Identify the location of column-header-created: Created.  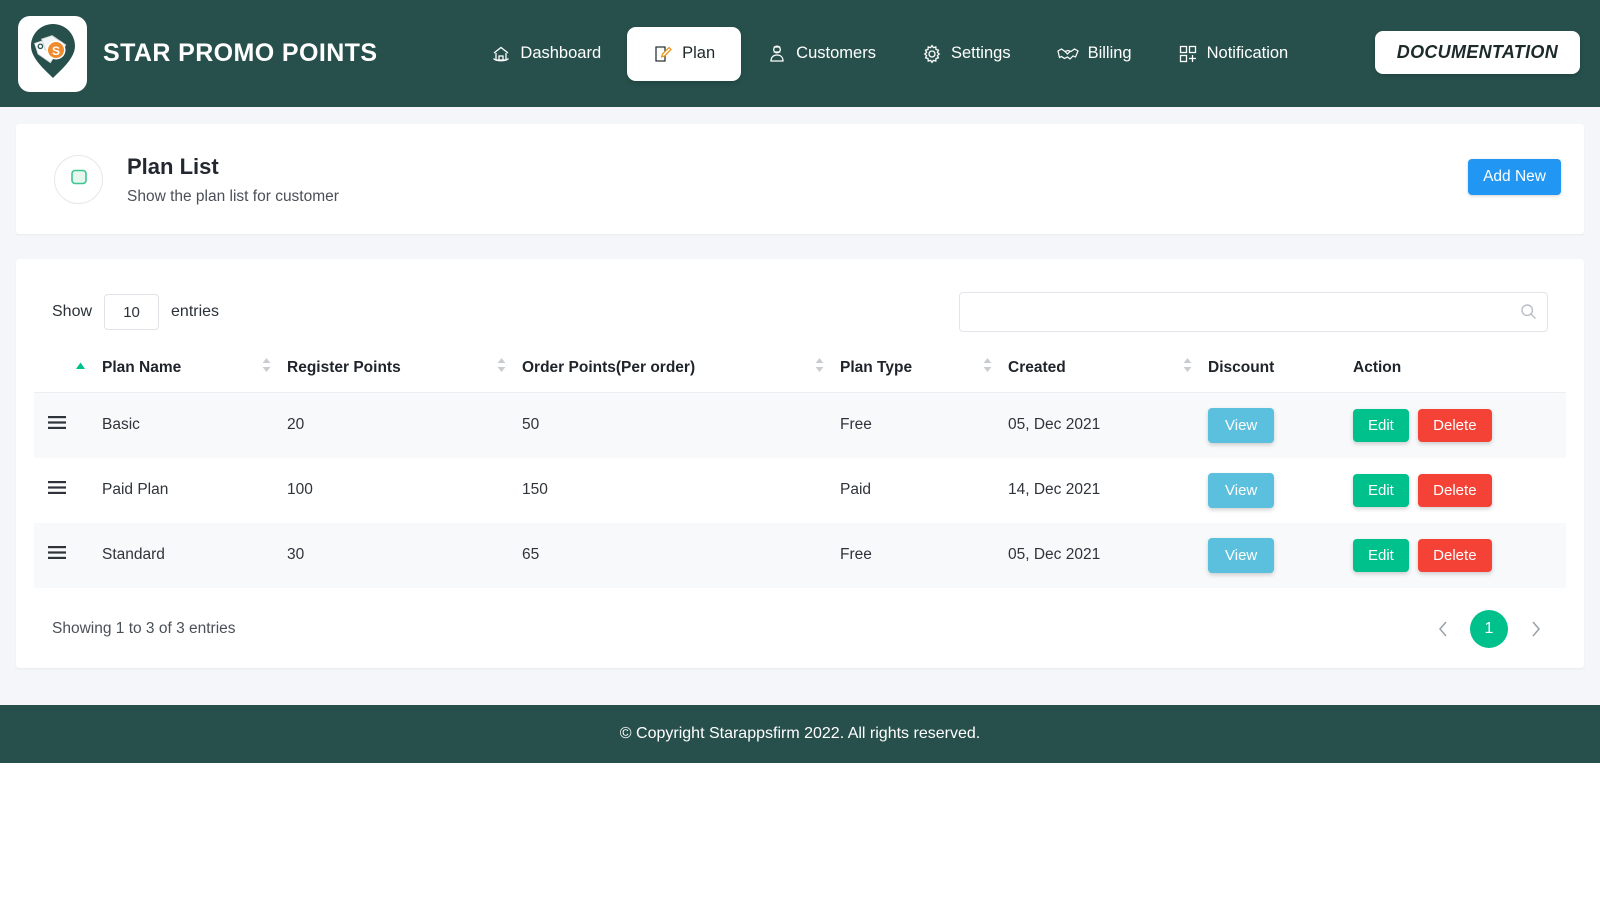
(1100, 369).